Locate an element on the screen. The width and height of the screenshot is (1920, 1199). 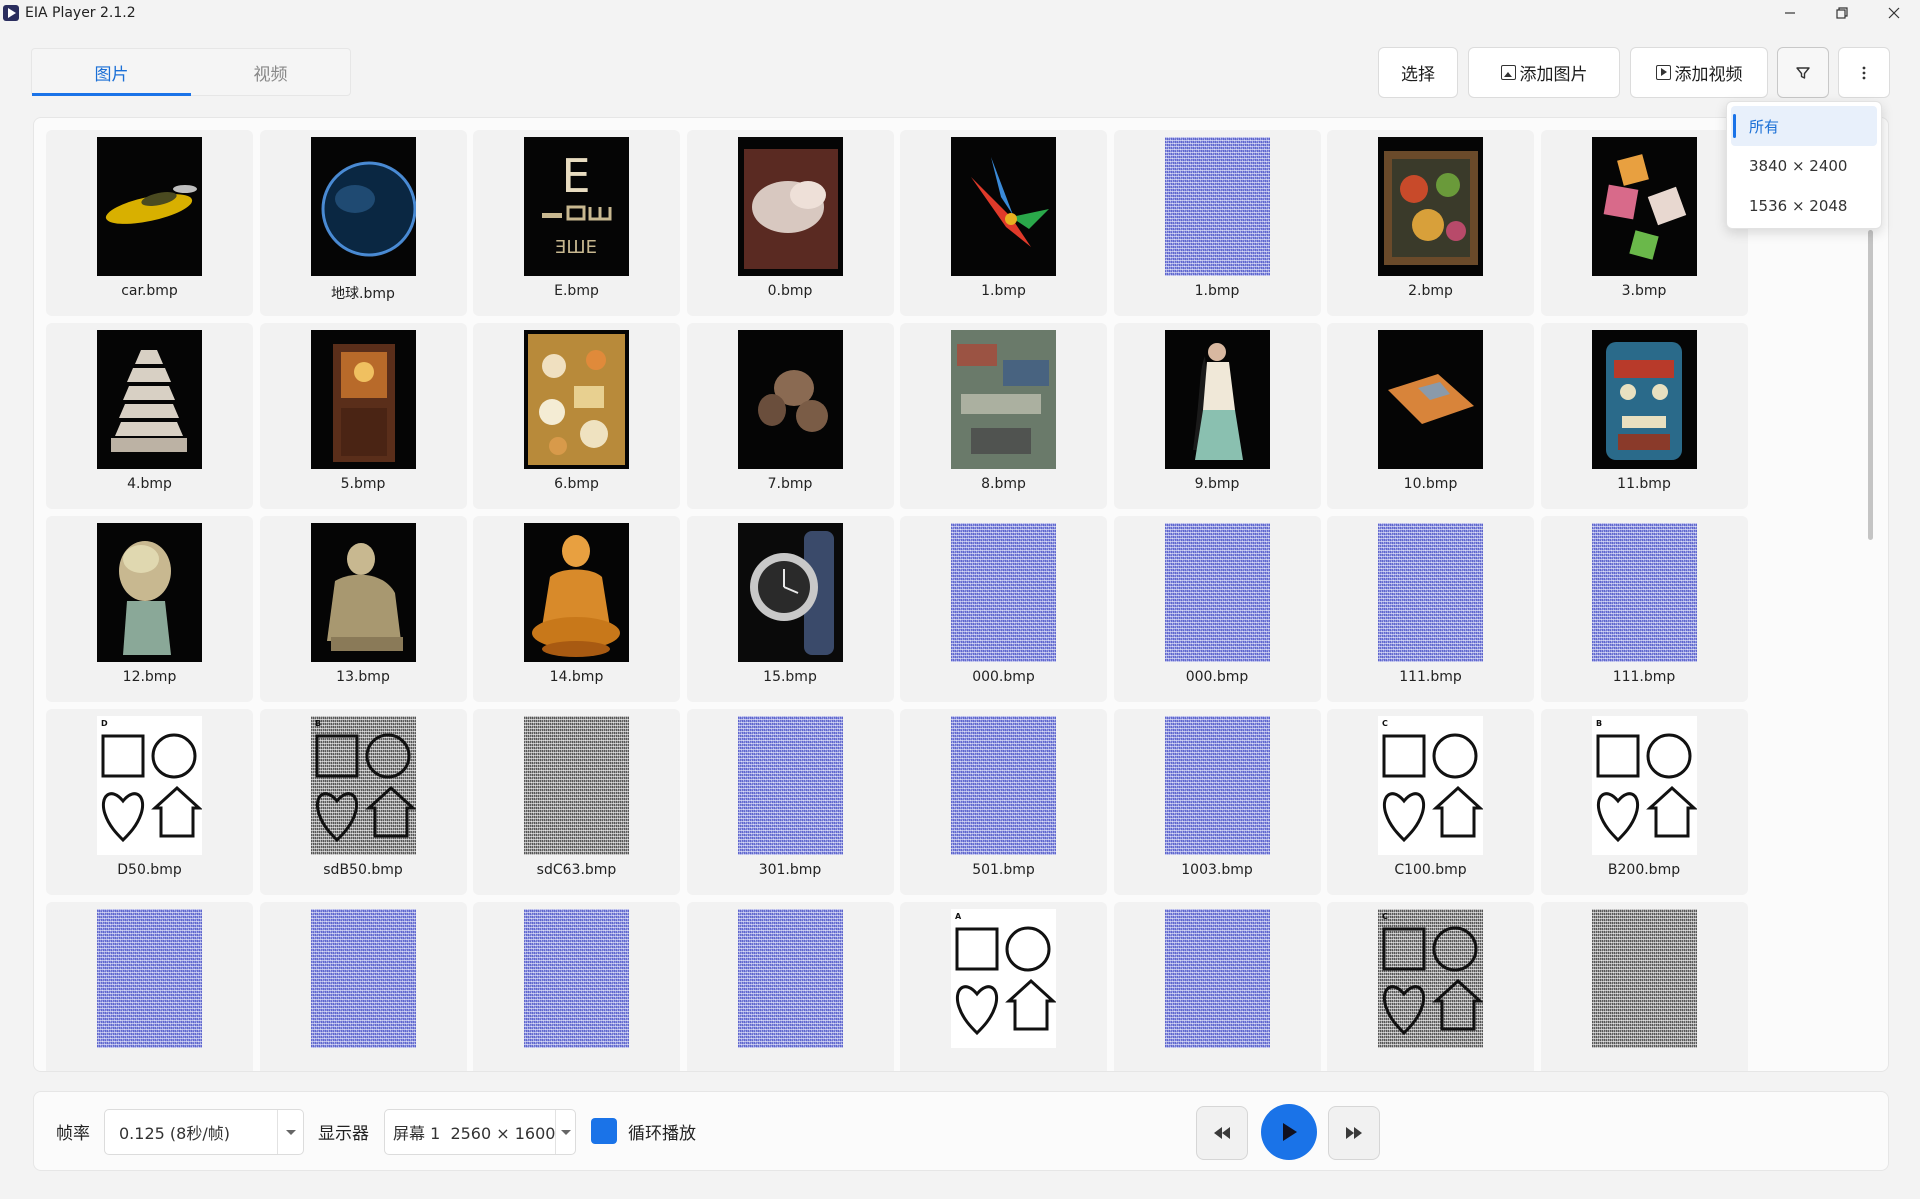
gallery-card: 15.bmp is located at coordinates (790, 609).